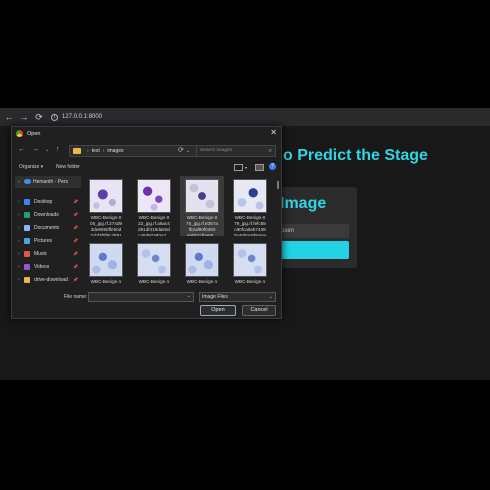 This screenshot has width=490, height=490. What do you see at coordinates (27, 181) in the screenshot?
I see `cloud-icon` at bounding box center [27, 181].